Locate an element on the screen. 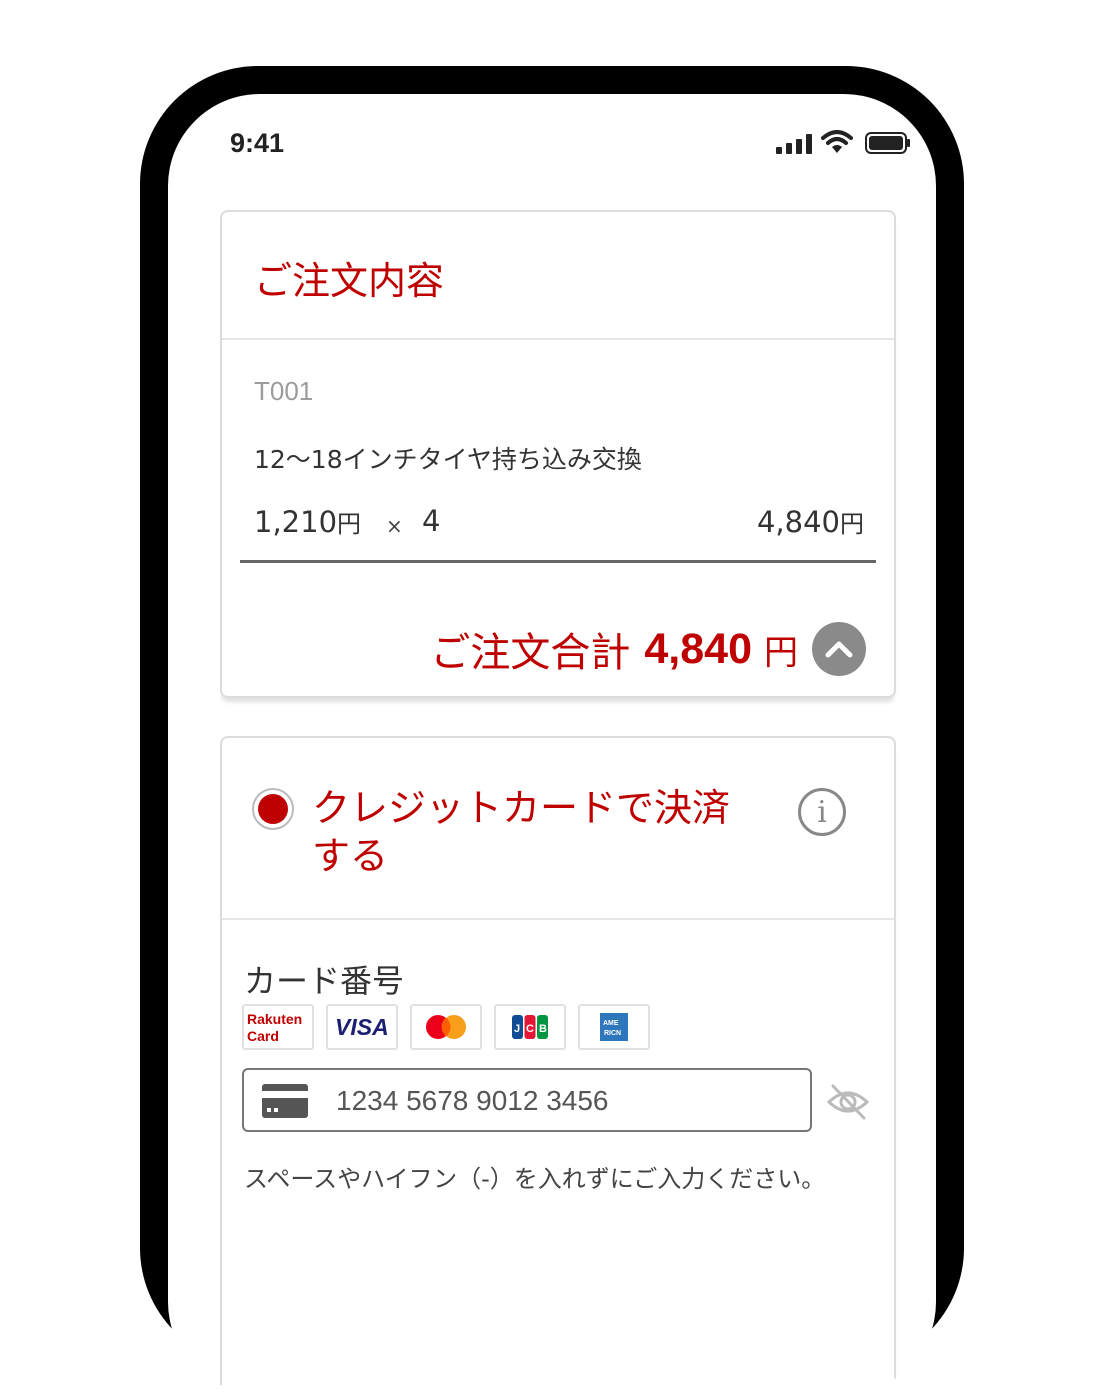 This screenshot has height=1394, width=1102. chevron-up-icon is located at coordinates (839, 649).